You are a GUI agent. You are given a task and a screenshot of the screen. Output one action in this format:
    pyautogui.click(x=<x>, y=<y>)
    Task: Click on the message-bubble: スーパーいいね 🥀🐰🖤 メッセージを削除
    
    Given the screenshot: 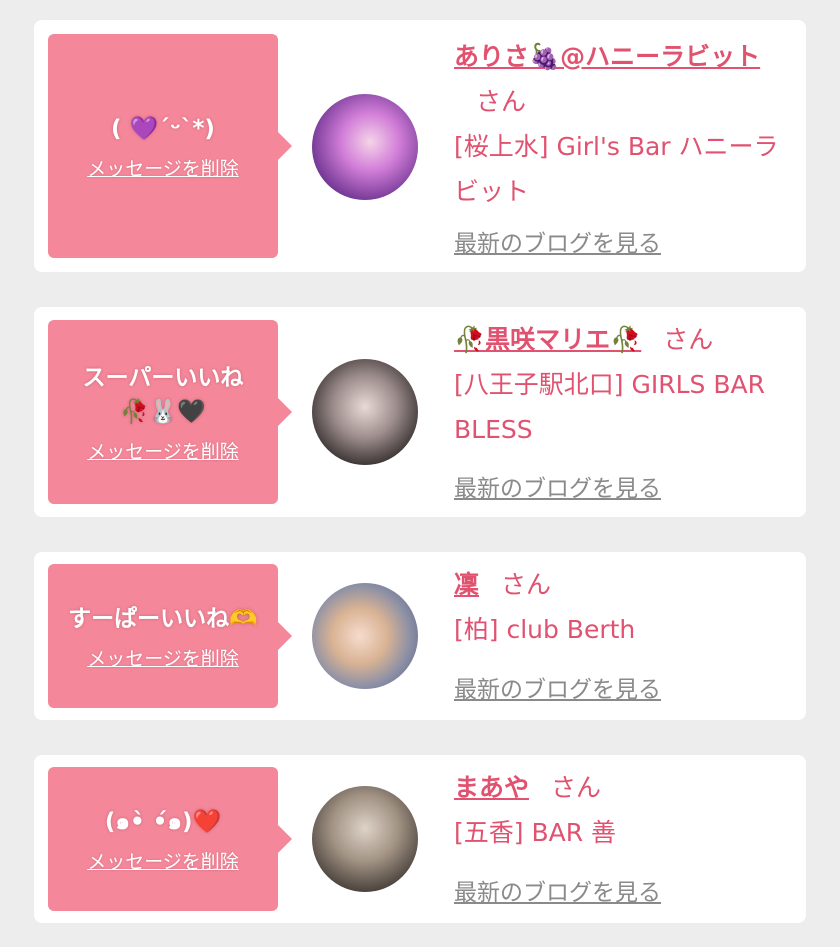 What is the action you would take?
    pyautogui.click(x=170, y=412)
    